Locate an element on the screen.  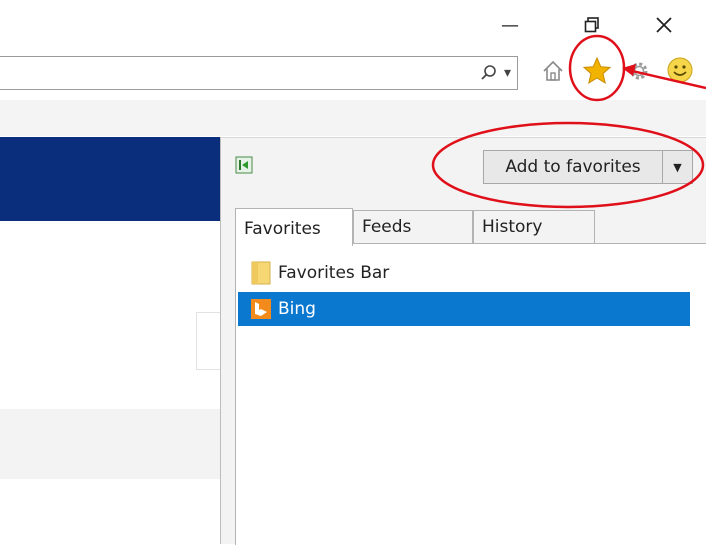
page-banner is located at coordinates (110, 179).